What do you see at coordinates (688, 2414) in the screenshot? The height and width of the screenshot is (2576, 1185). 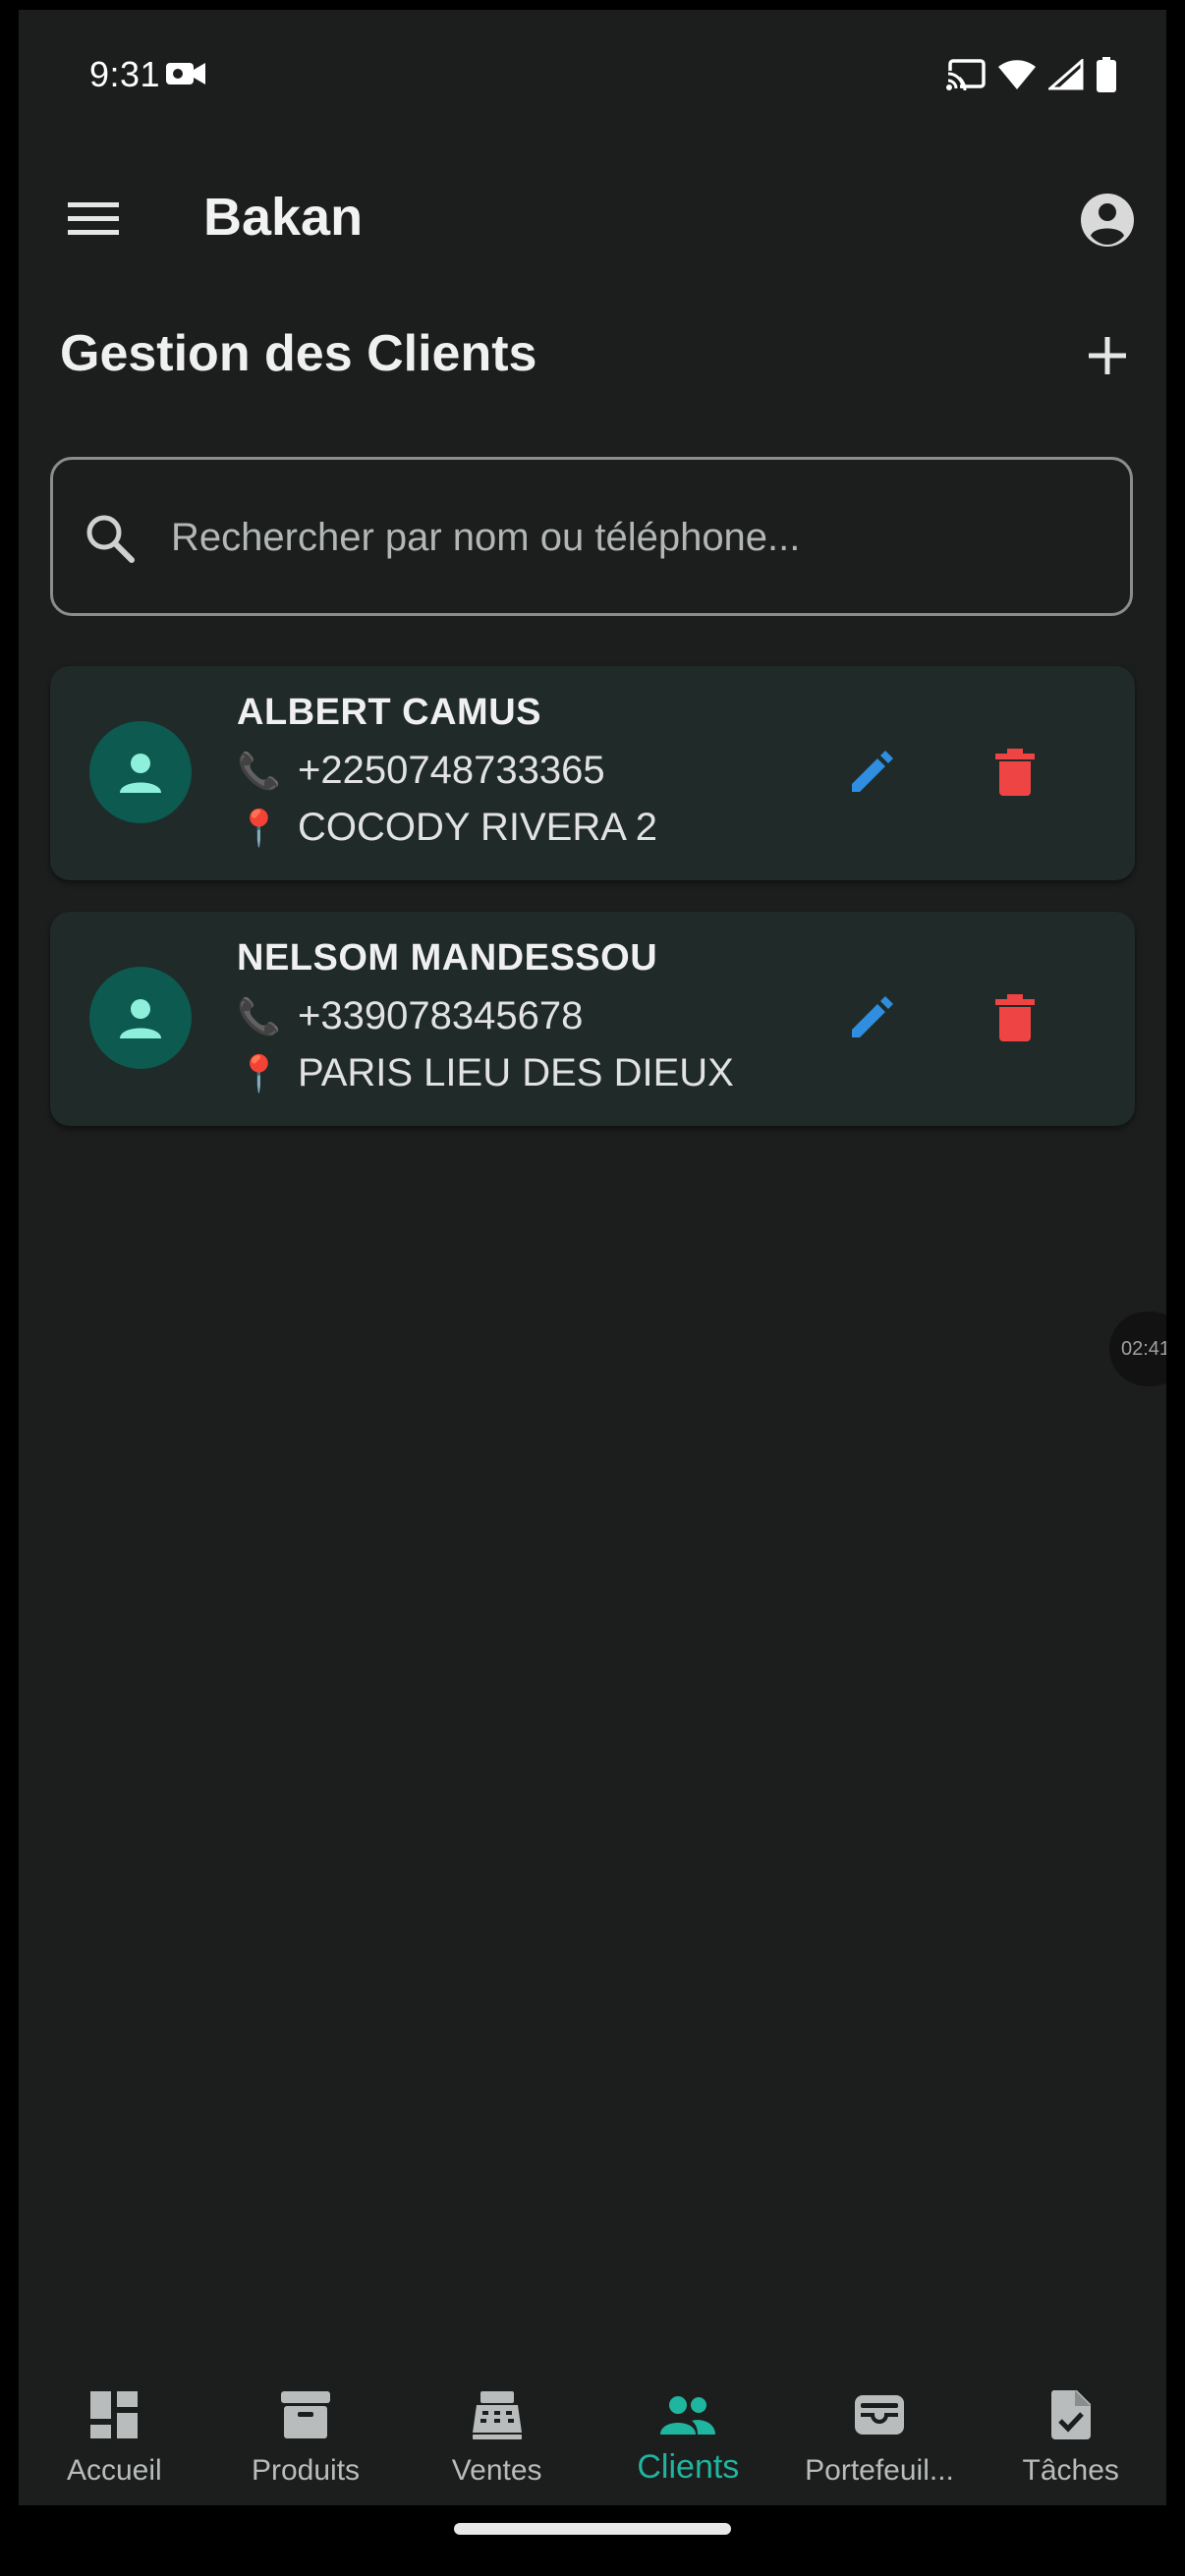 I see `people-icon` at bounding box center [688, 2414].